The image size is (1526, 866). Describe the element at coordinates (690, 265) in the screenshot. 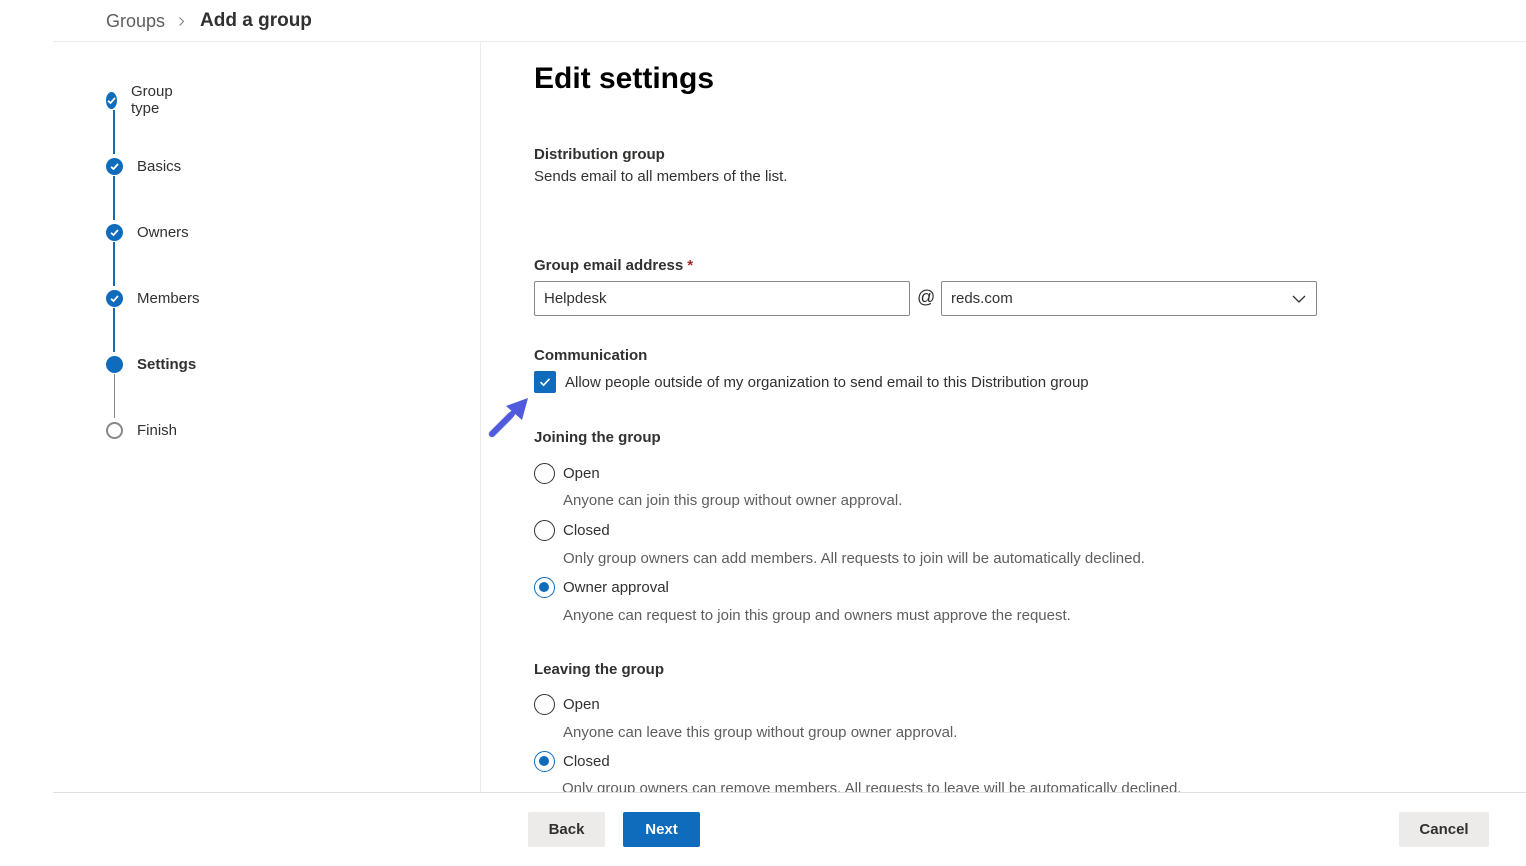

I see `required-mark: *` at that location.